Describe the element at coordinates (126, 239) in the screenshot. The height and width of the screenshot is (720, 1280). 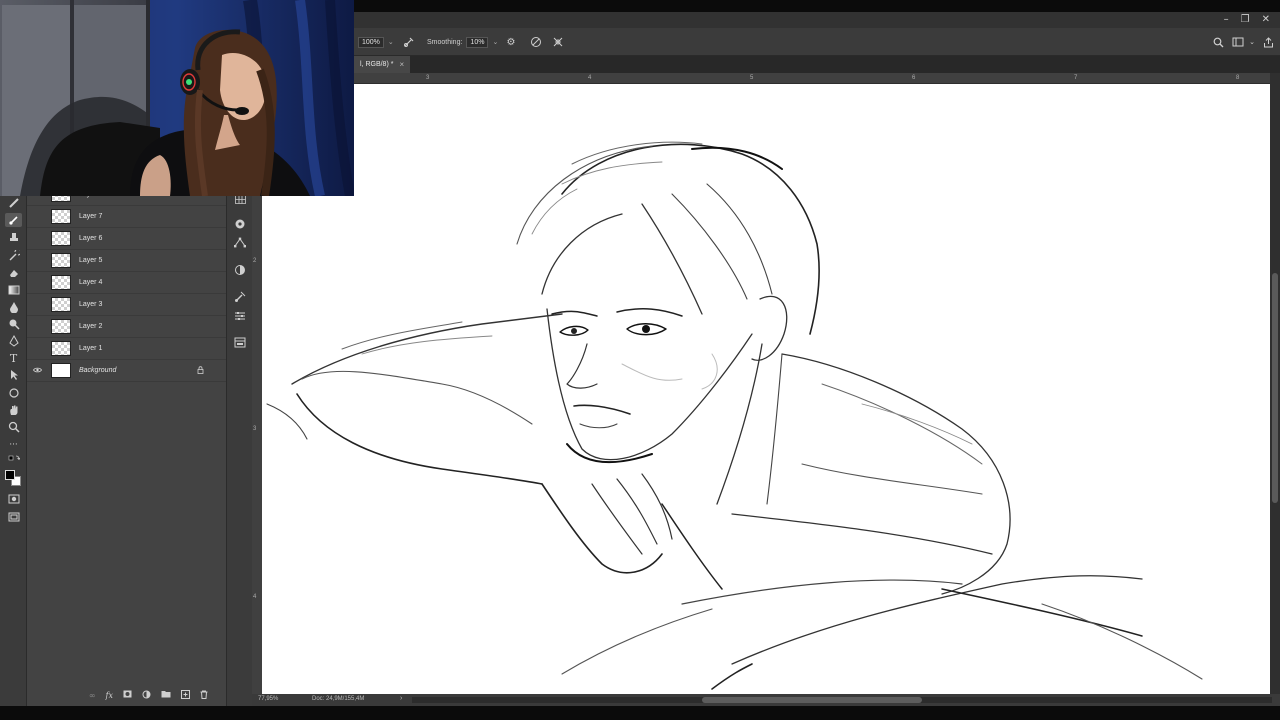
I see `layer-row: Layer 6` at that location.